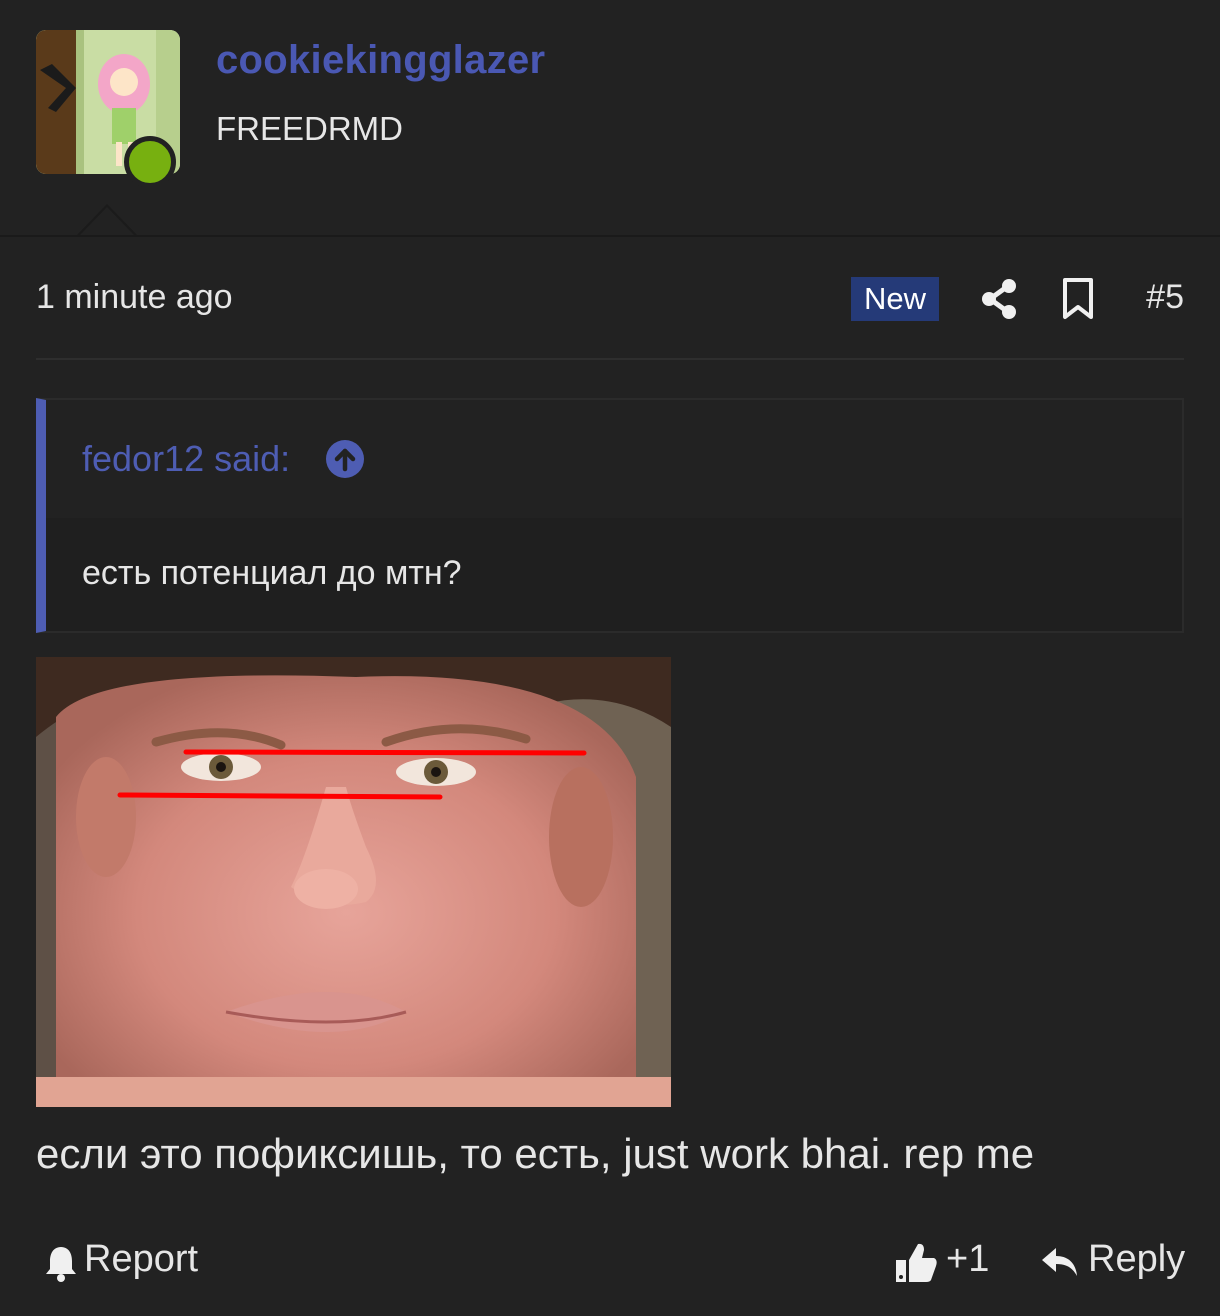 Image resolution: width=1220 pixels, height=1316 pixels. What do you see at coordinates (107, 220) in the screenshot?
I see `header-pointer-arrow` at bounding box center [107, 220].